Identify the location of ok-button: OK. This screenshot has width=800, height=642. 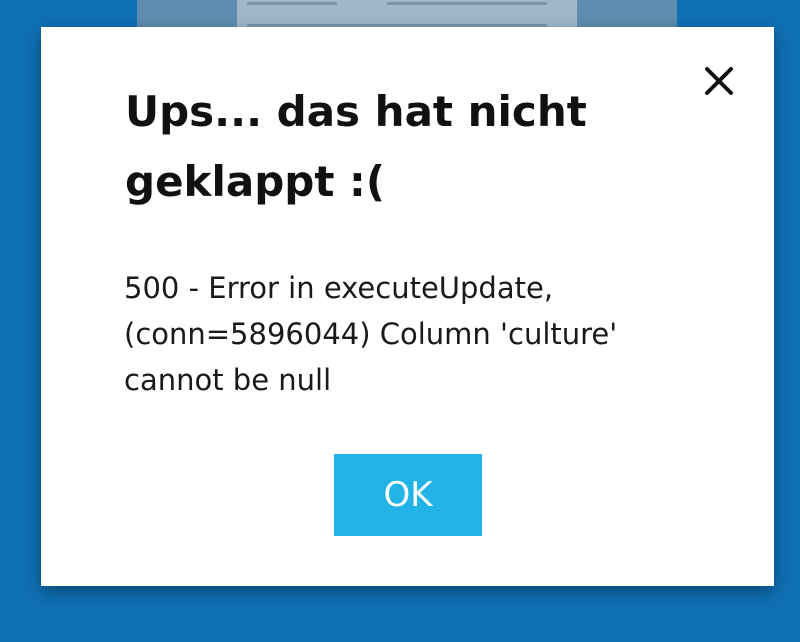
(408, 495).